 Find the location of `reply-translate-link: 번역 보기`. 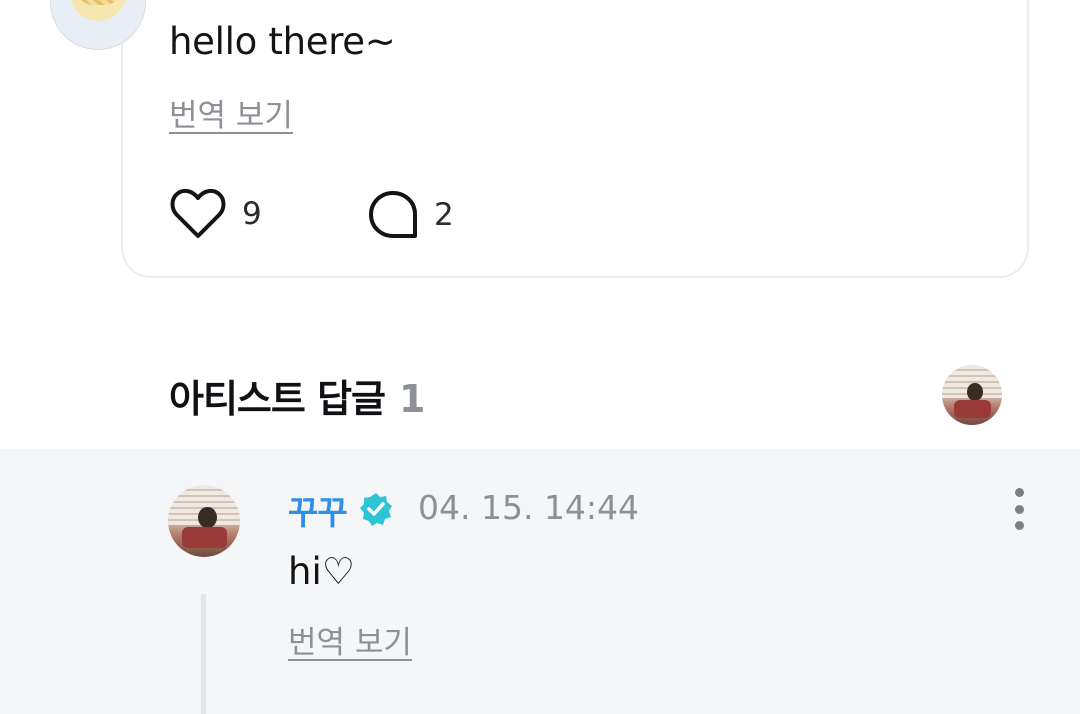

reply-translate-link: 번역 보기 is located at coordinates (350, 639).